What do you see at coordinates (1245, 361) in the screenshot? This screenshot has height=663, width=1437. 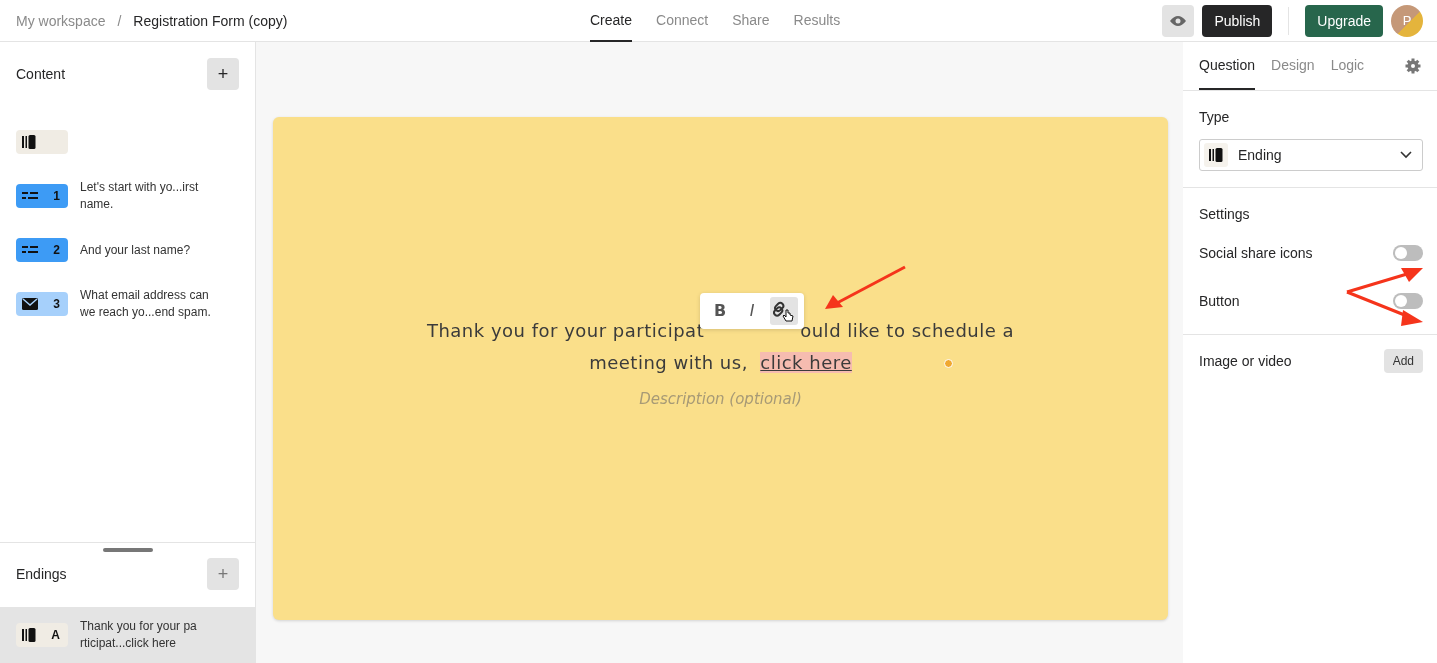 I see `media-label: Image or video` at bounding box center [1245, 361].